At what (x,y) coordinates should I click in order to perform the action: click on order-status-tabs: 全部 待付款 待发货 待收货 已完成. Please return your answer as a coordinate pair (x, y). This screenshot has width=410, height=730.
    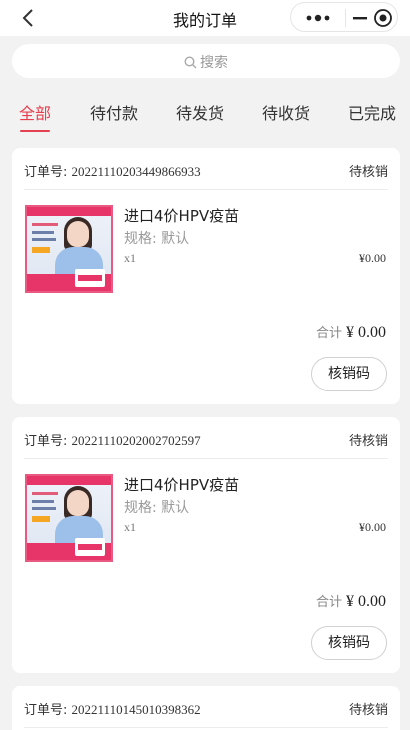
    Looking at the image, I should click on (205, 110).